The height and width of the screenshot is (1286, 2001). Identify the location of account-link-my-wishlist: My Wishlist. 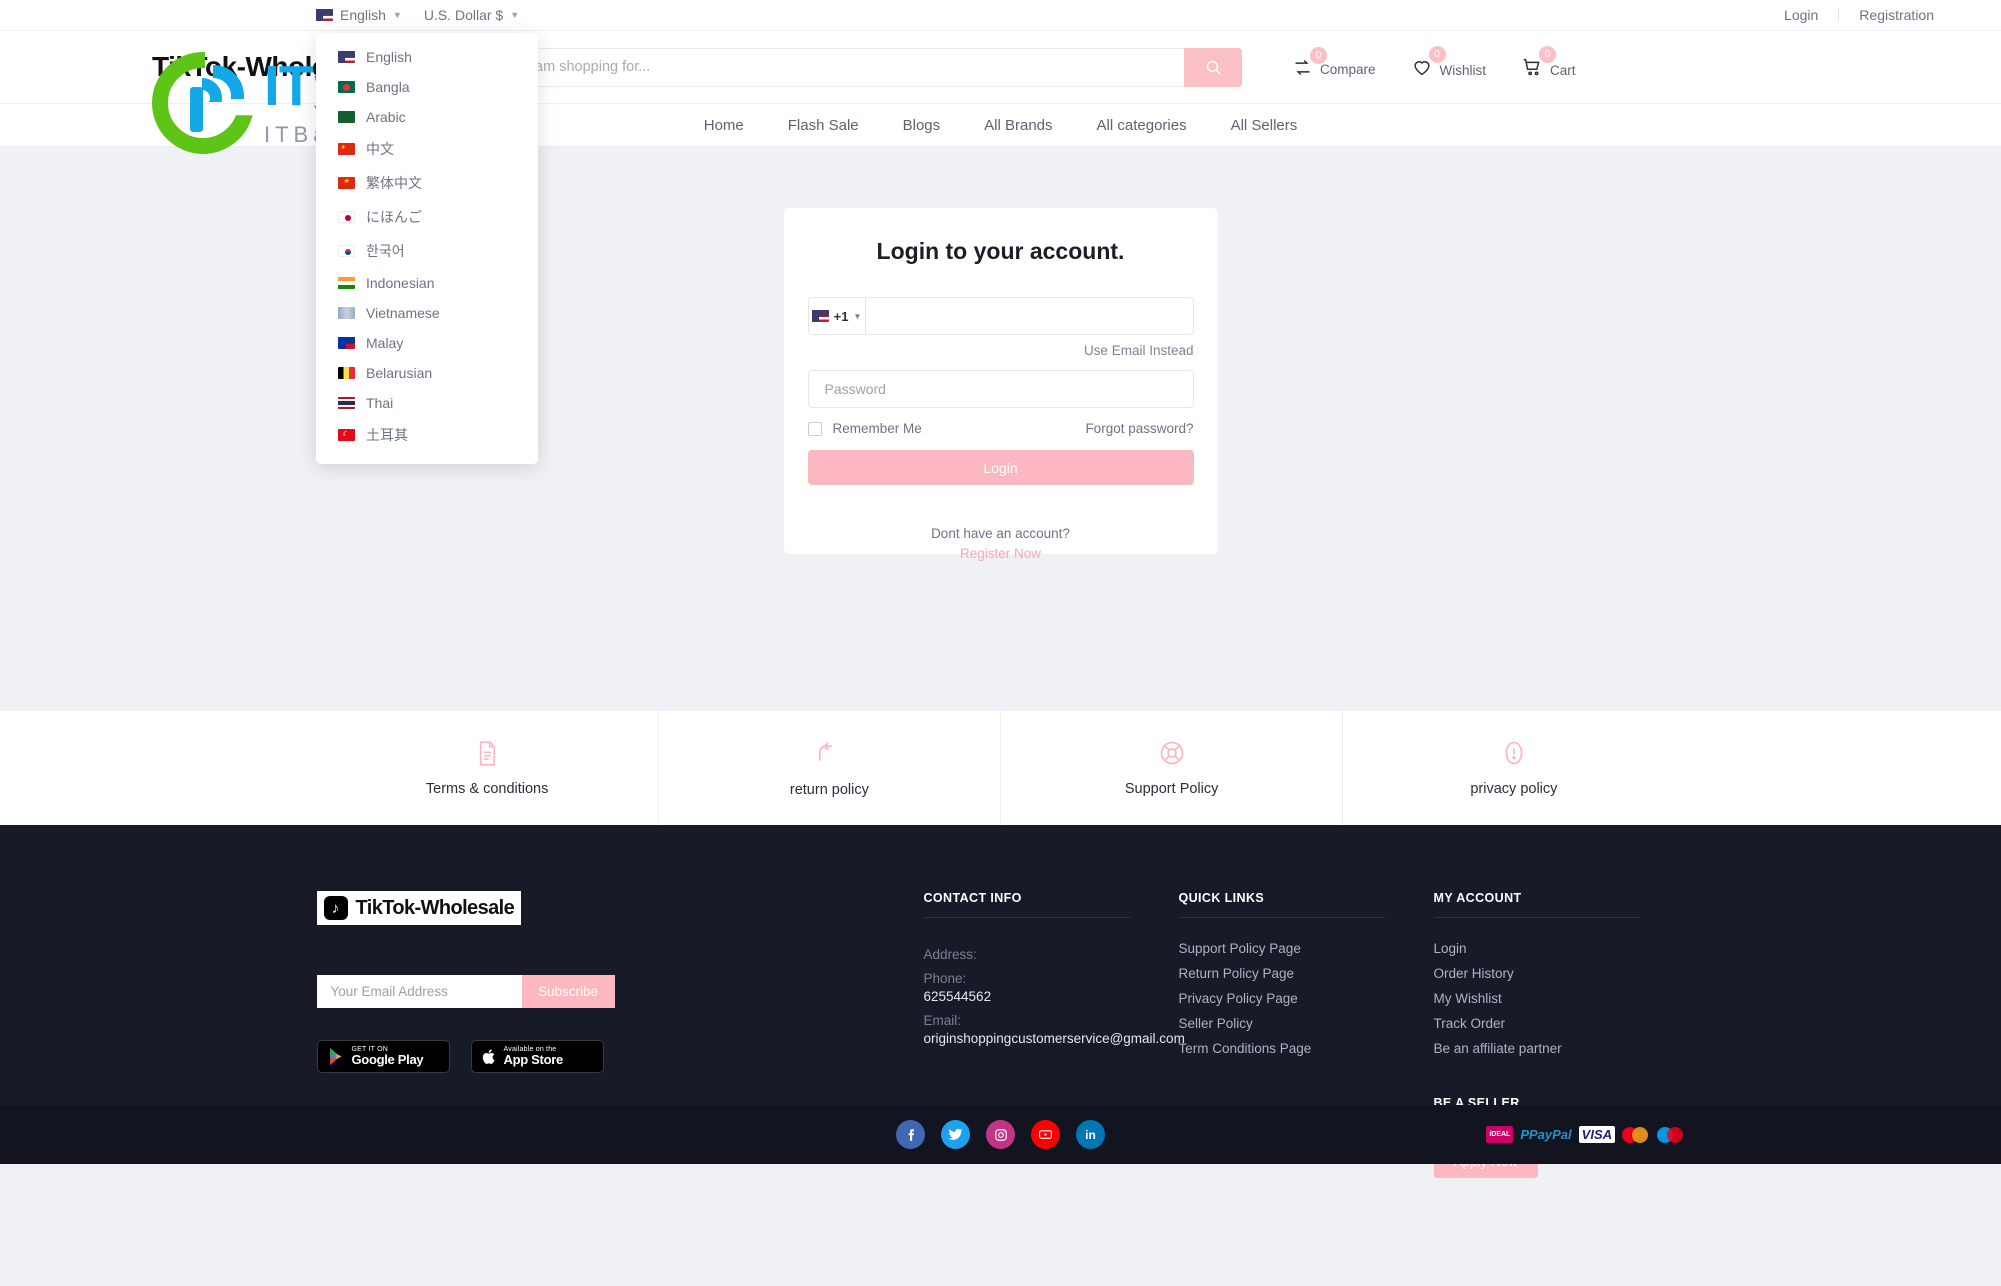
(1544, 998).